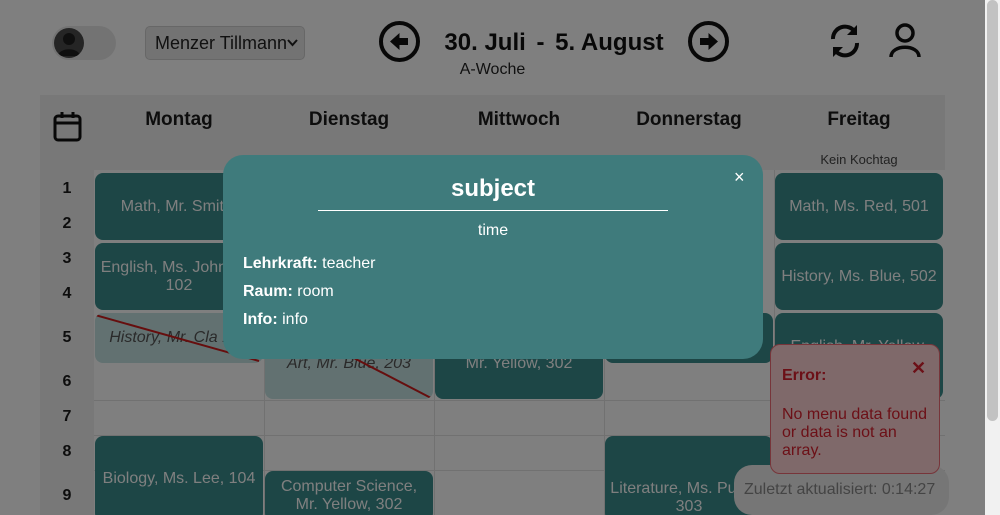 The height and width of the screenshot is (515, 1000). I want to click on vertical-scrollbar, so click(992, 257).